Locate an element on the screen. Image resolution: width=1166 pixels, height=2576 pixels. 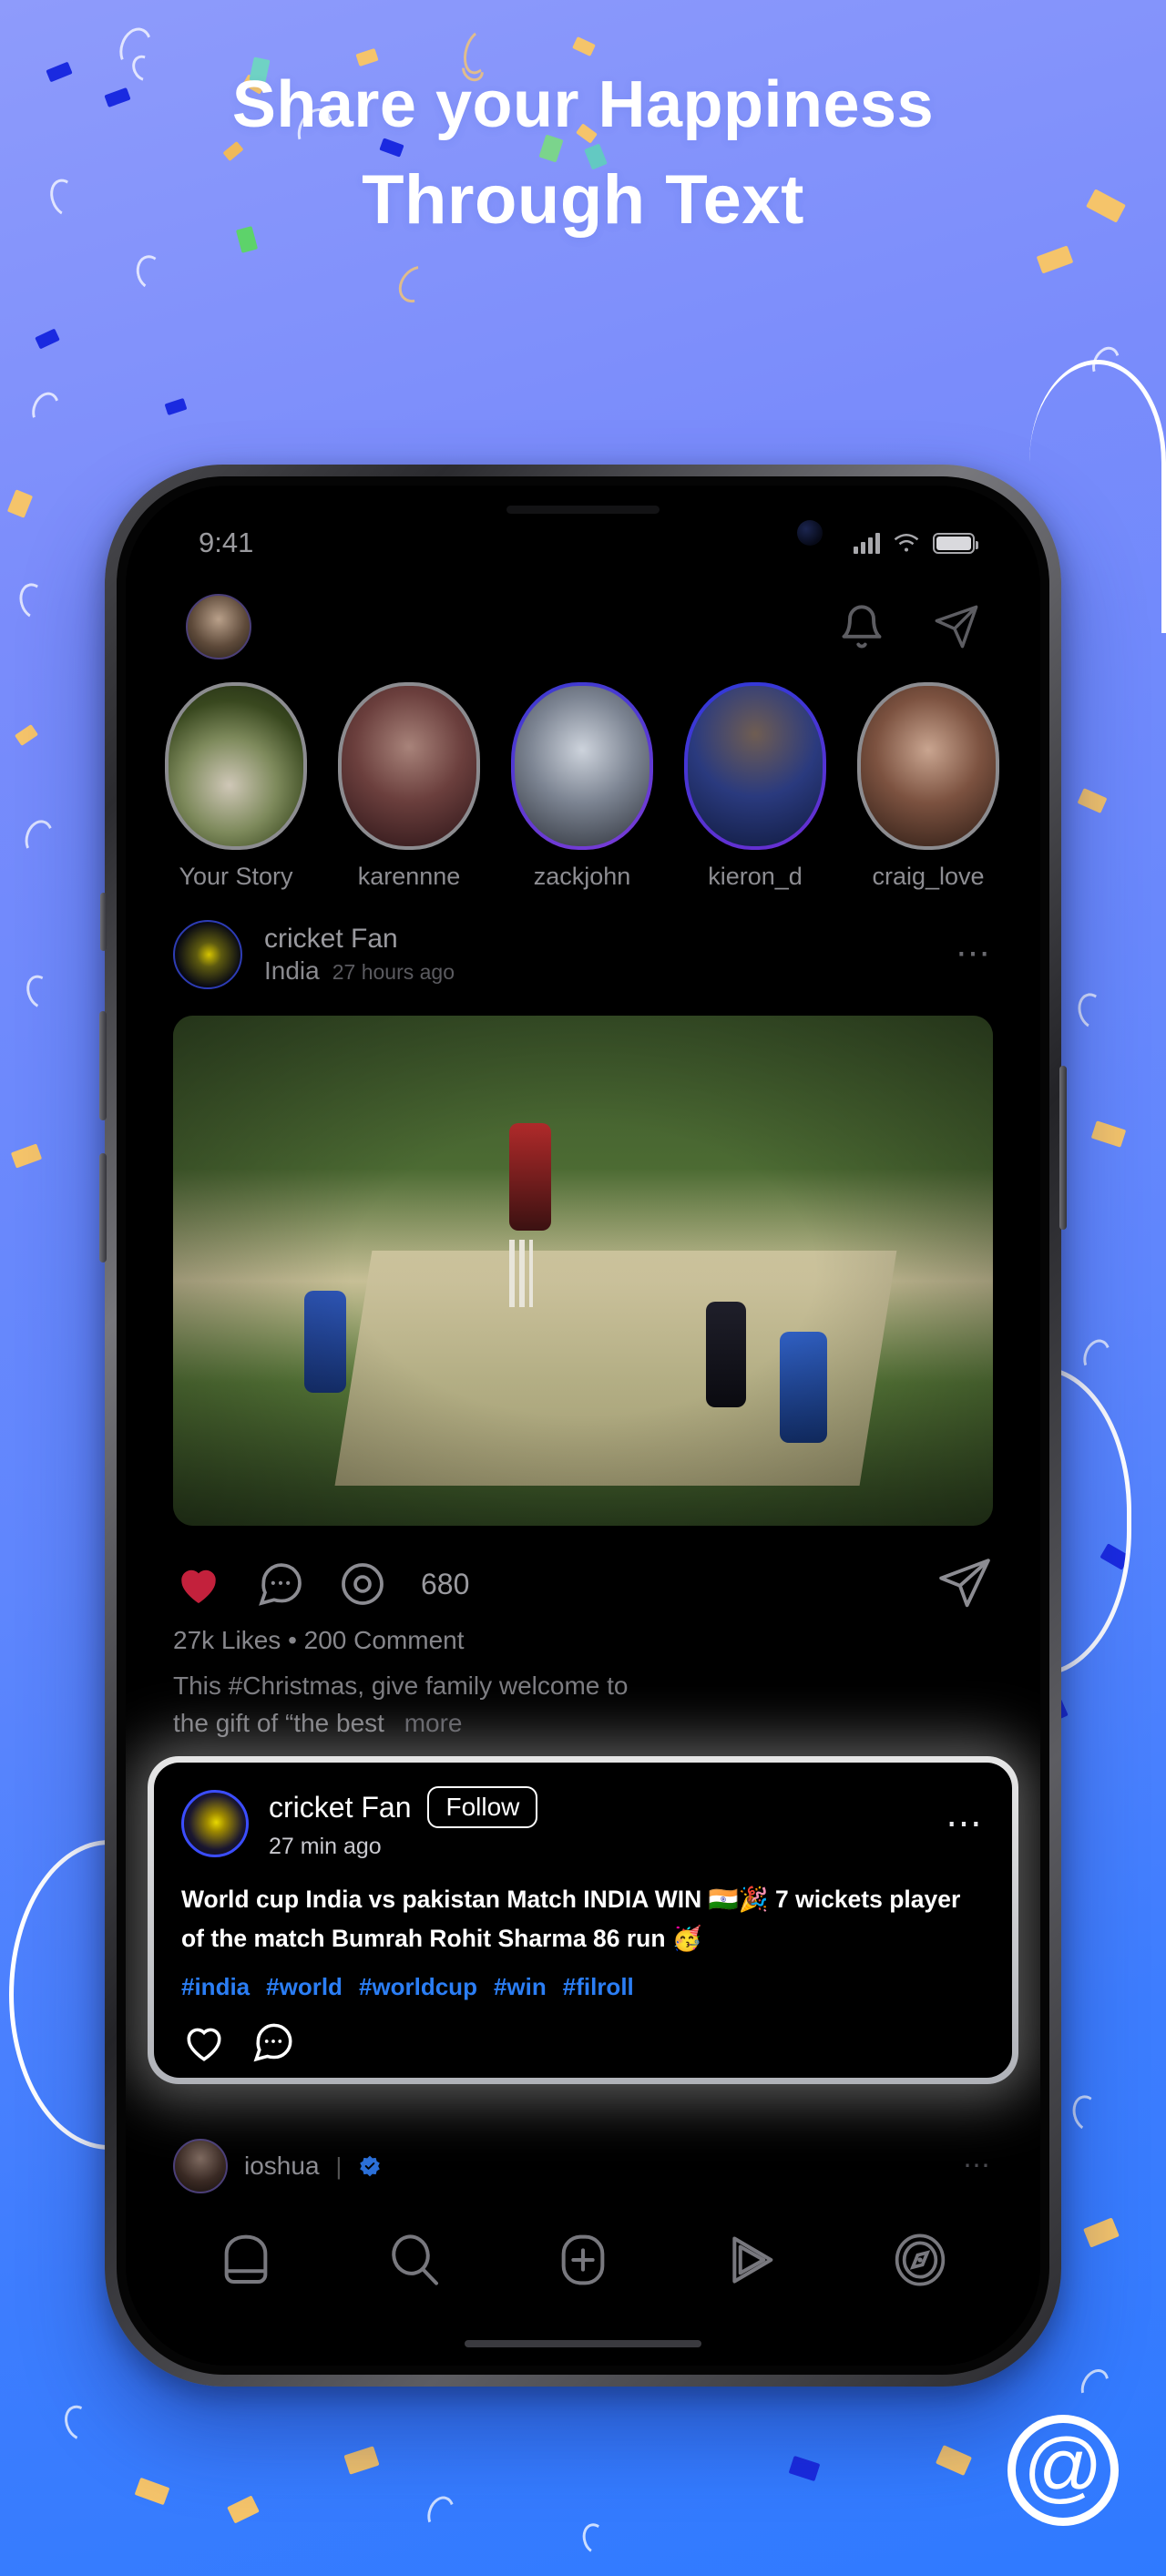
reels-play-icon is located at coordinates (751, 2260).